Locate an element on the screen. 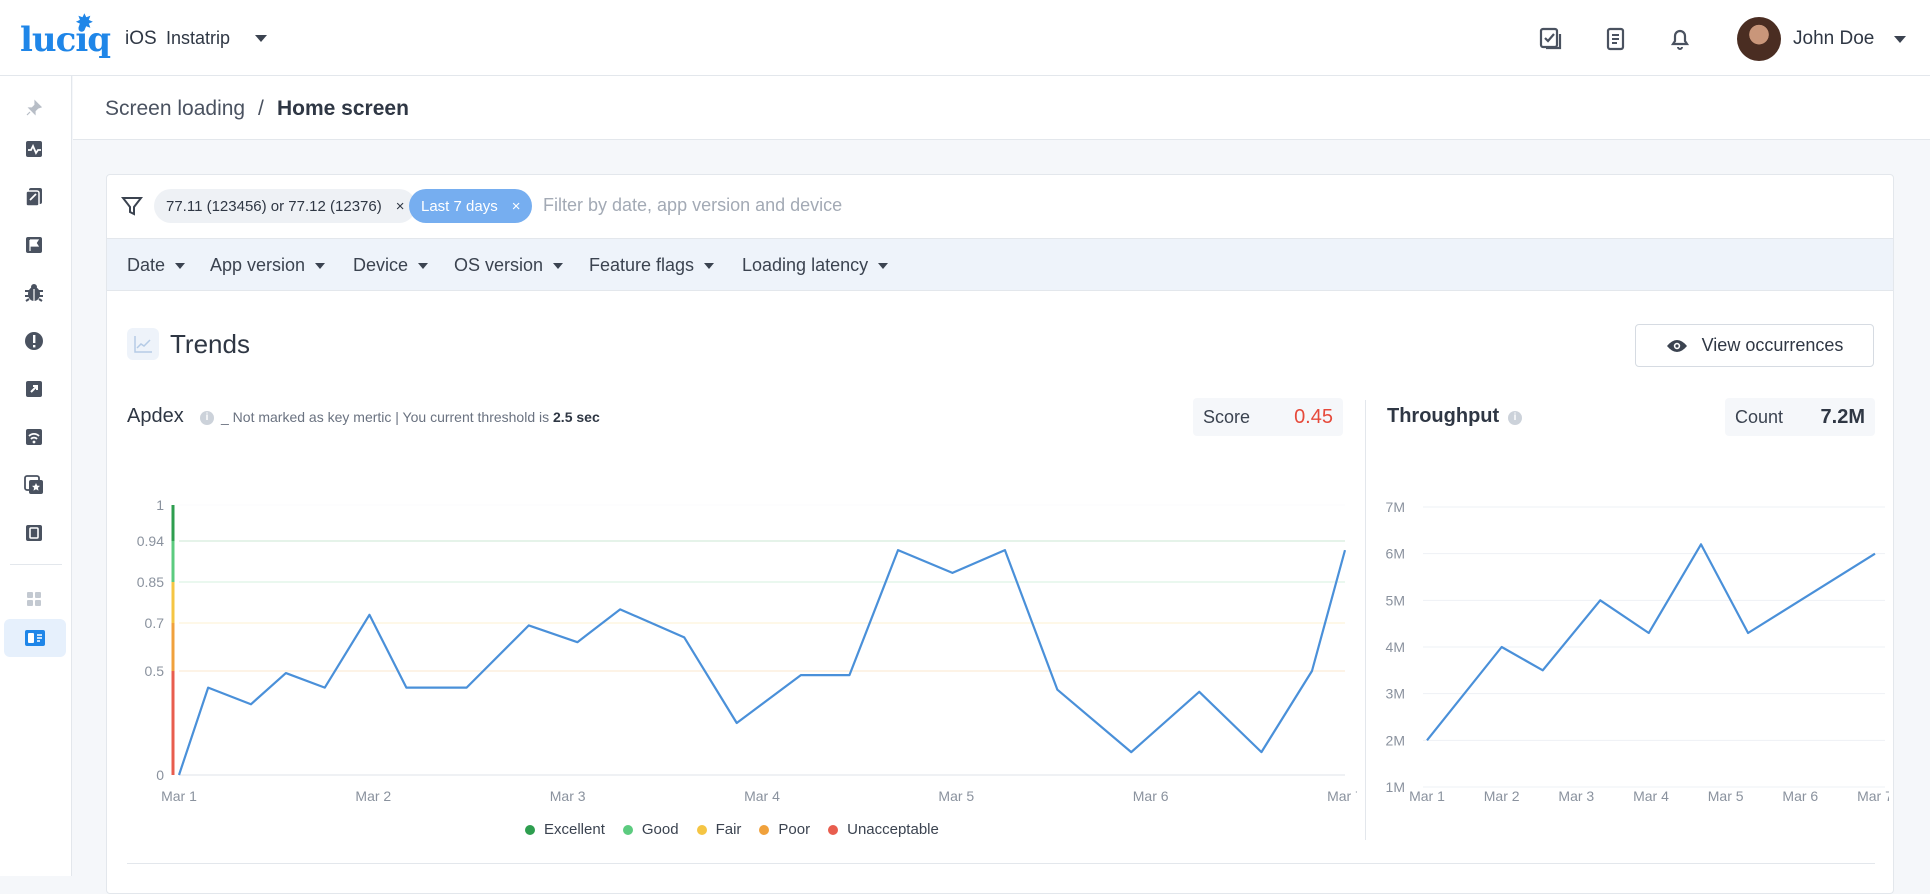 The image size is (1930, 894). sidebar-item-feature-requests is located at coordinates (34, 245).